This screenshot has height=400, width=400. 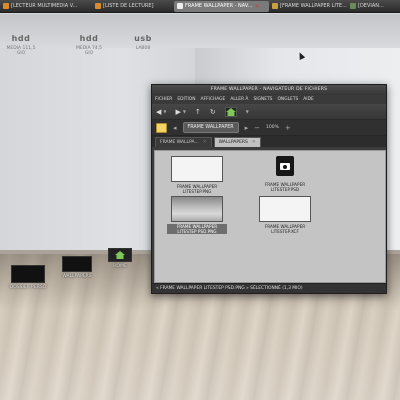 I want to click on zoom-level: 100%, so click(x=272, y=127).